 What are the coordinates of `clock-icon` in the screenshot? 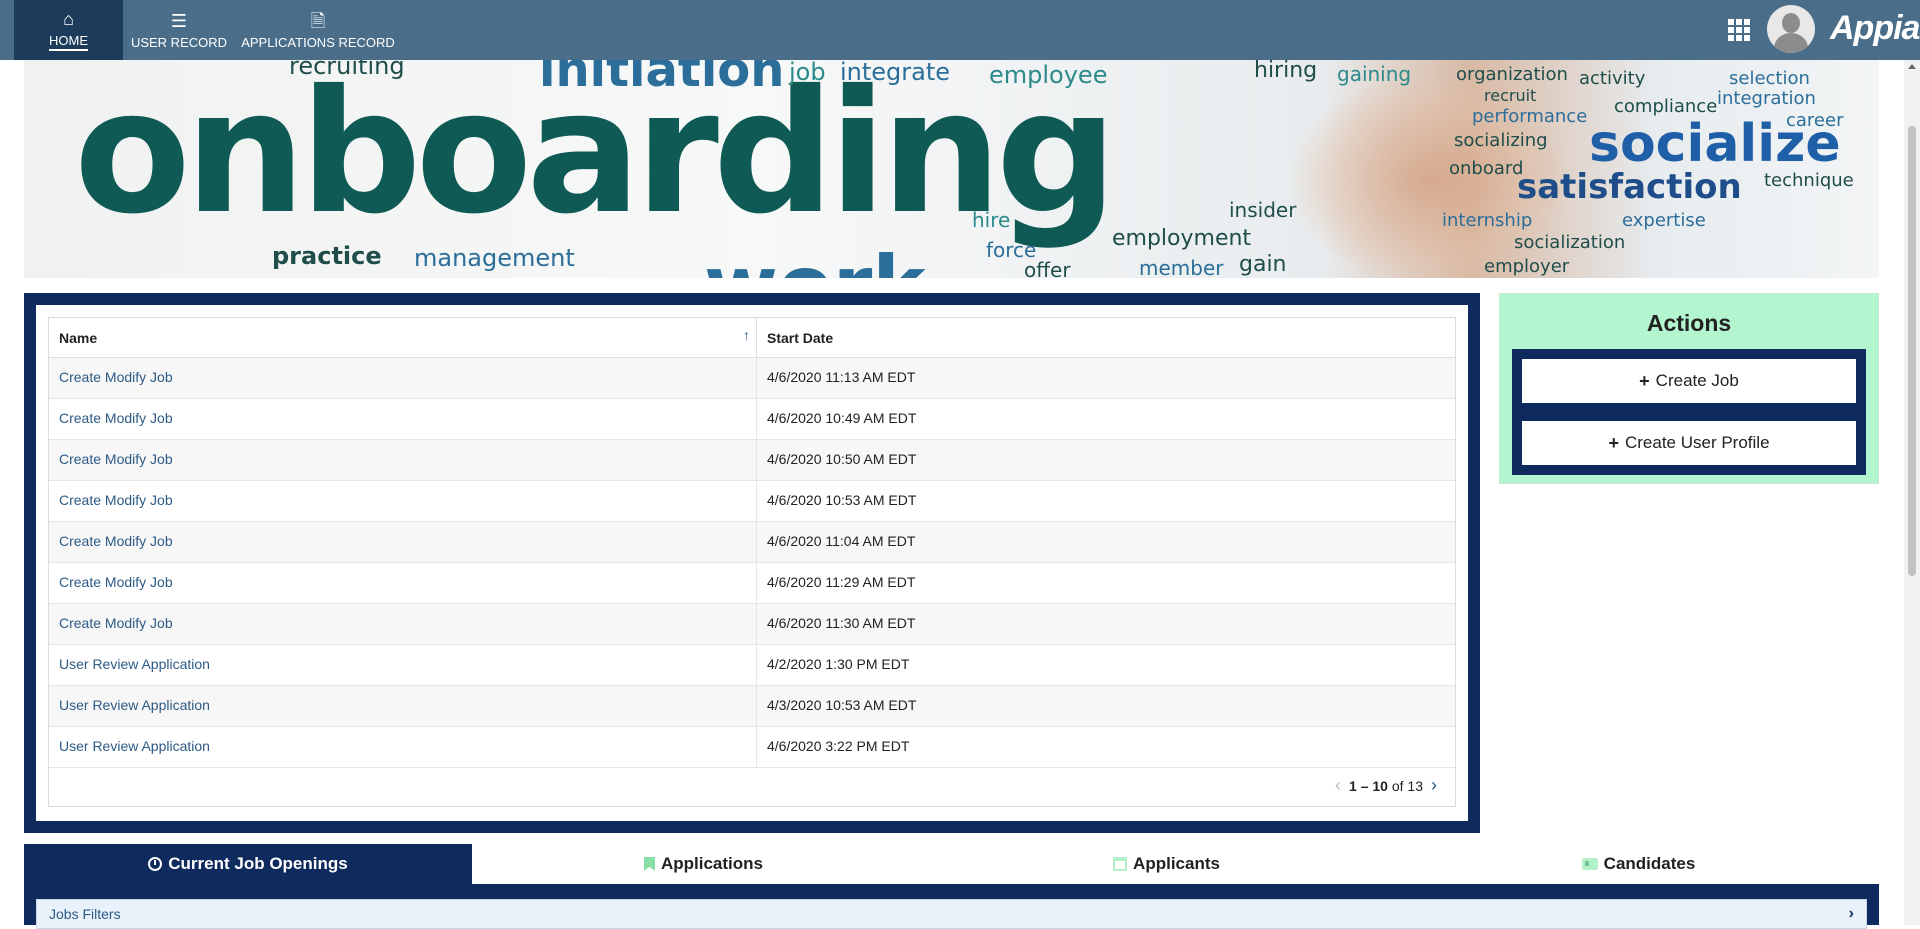 It's located at (155, 864).